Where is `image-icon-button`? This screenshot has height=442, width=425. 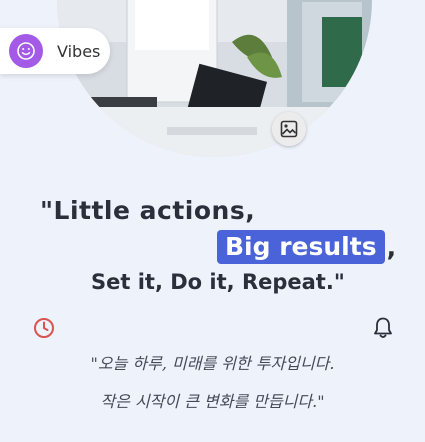 image-icon-button is located at coordinates (289, 129).